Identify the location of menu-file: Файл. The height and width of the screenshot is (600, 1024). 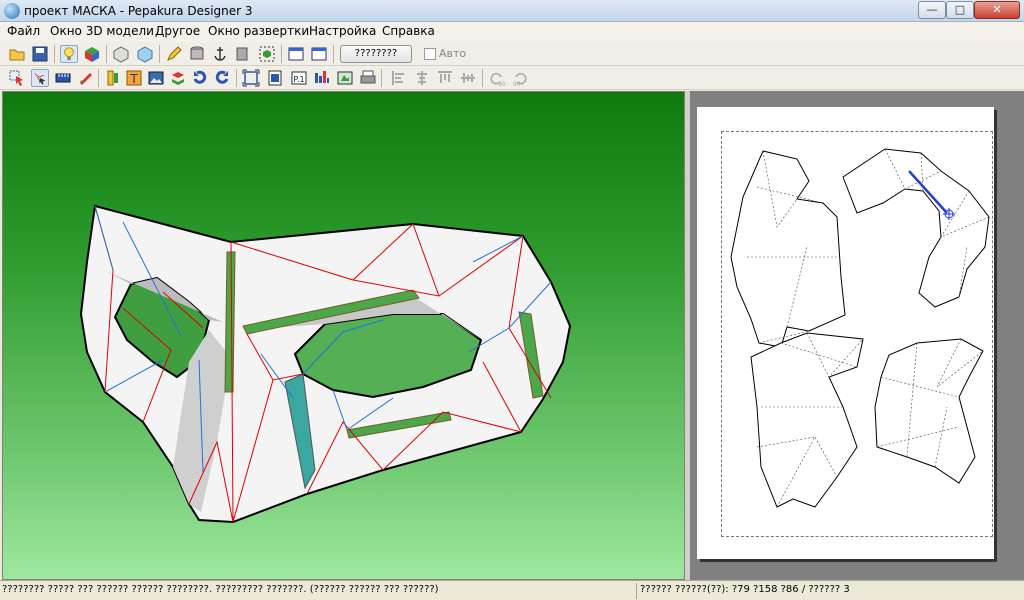
(23, 31).